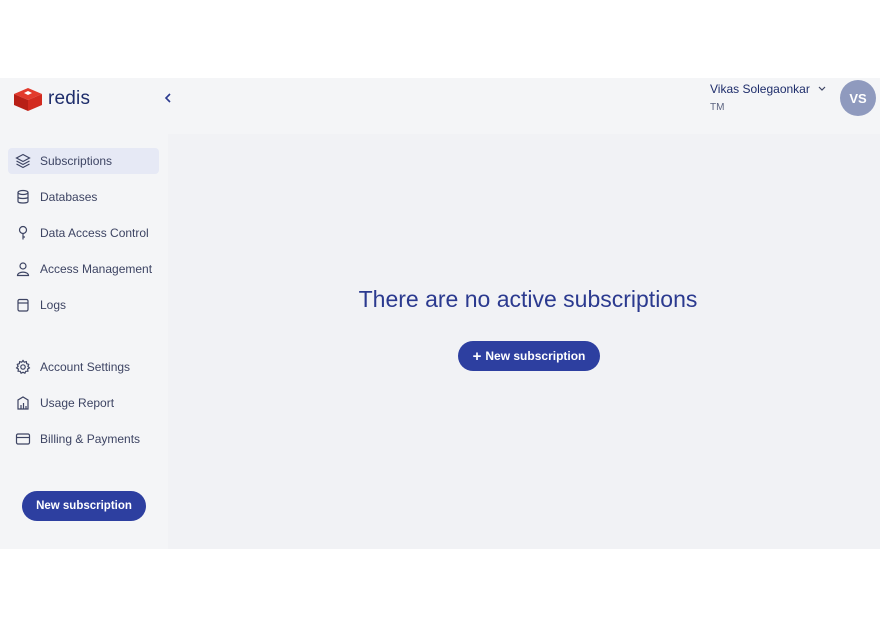 This screenshot has width=880, height=628. I want to click on chevron-down-icon, so click(822, 88).